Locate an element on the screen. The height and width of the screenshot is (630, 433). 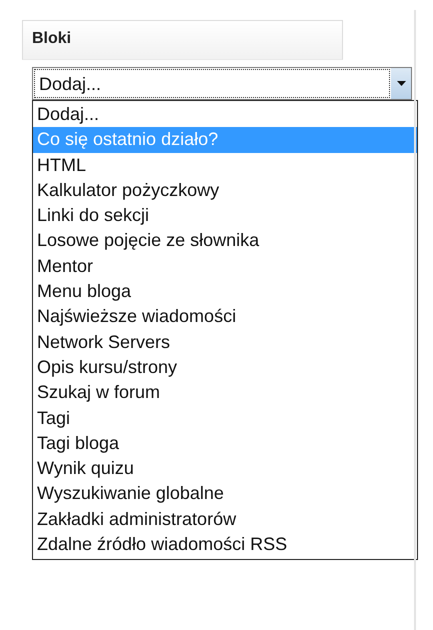
dropdown-option: Menu bloga is located at coordinates (225, 291).